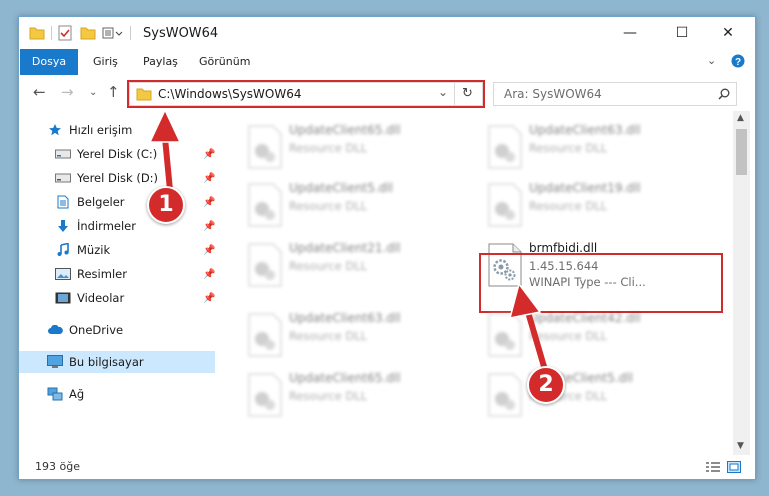 The width and height of the screenshot is (769, 496). What do you see at coordinates (49, 62) in the screenshot?
I see `tab-file: Dosya` at bounding box center [49, 62].